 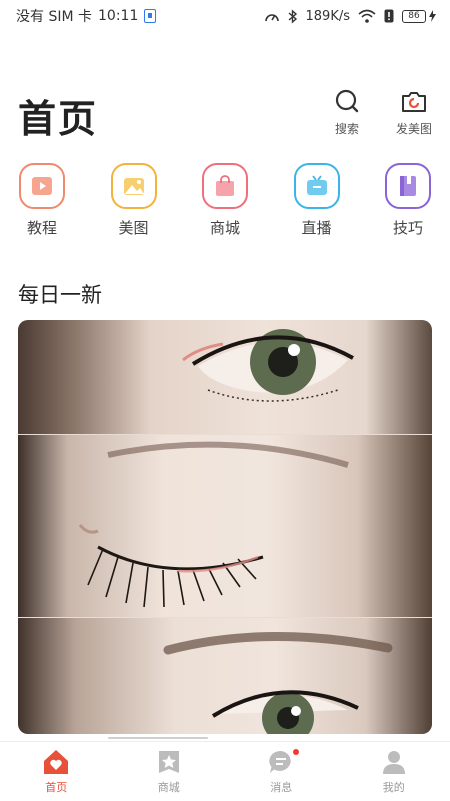 I want to click on book-icon, so click(x=408, y=186).